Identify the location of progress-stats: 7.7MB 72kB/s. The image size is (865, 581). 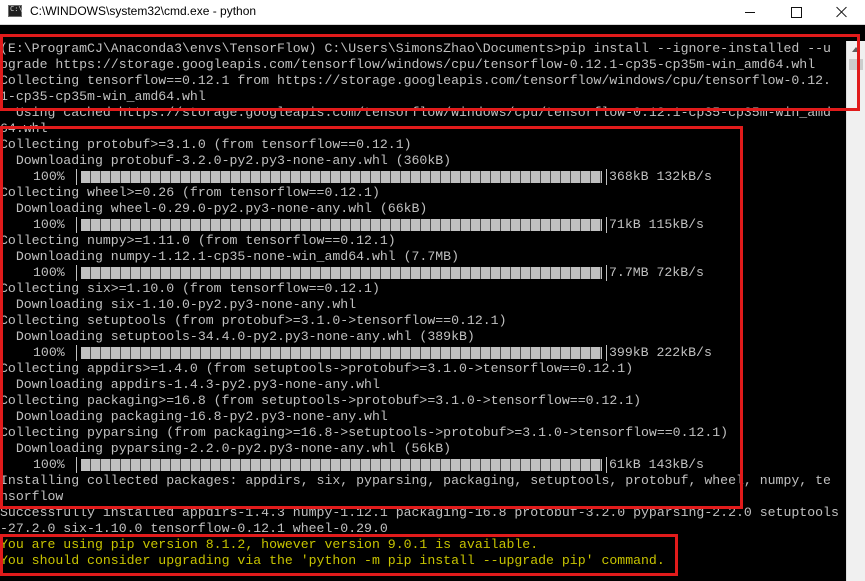
(656, 272).